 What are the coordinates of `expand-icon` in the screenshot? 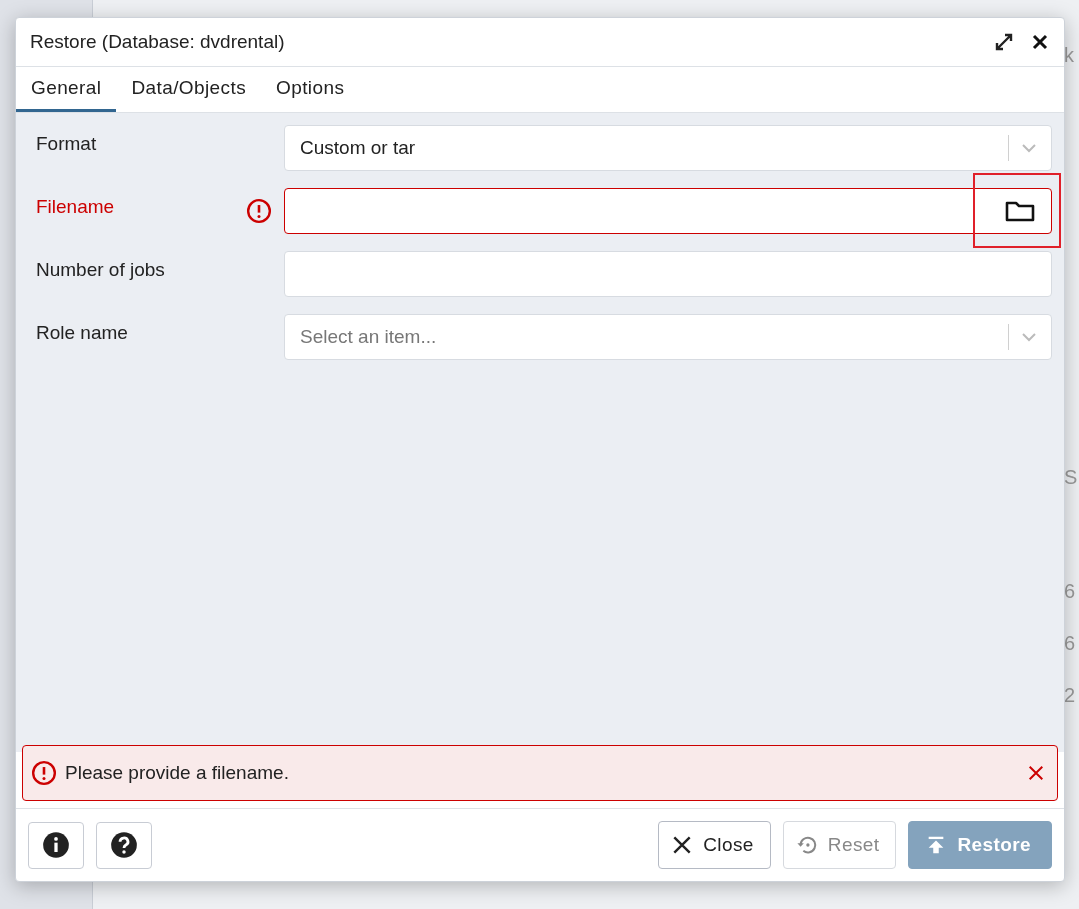 It's located at (1004, 42).